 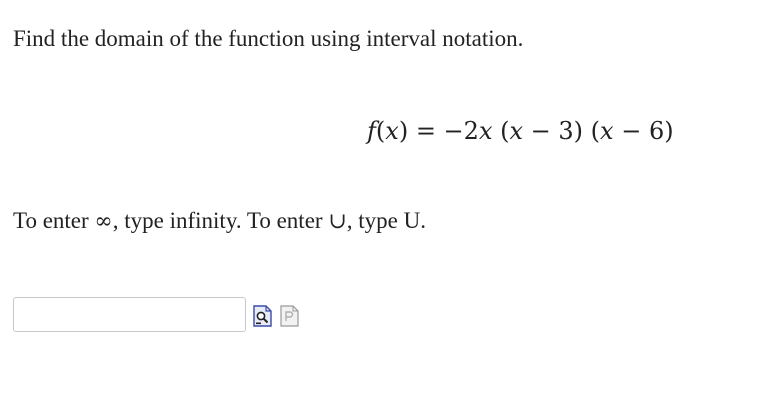 I want to click on equation-factor-open: (, so click(x=501, y=131).